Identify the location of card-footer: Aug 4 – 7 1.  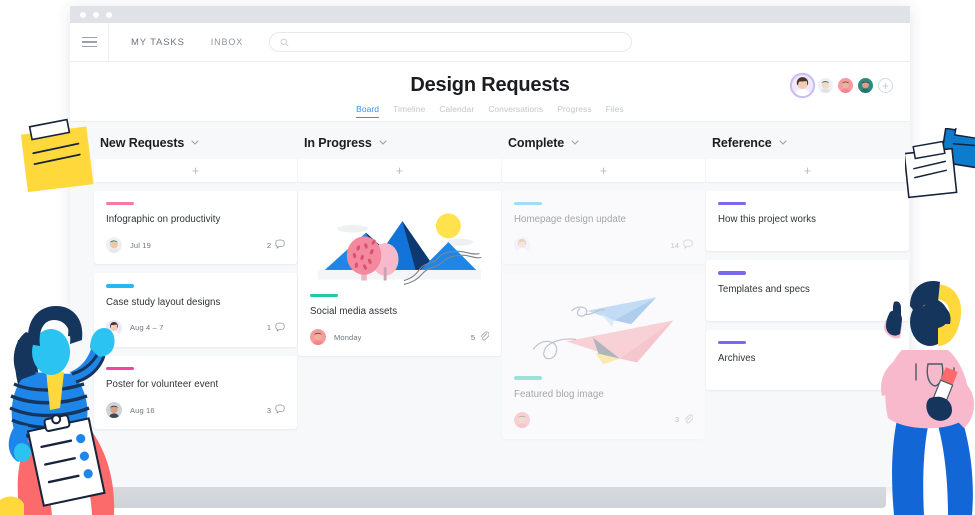
(195, 328).